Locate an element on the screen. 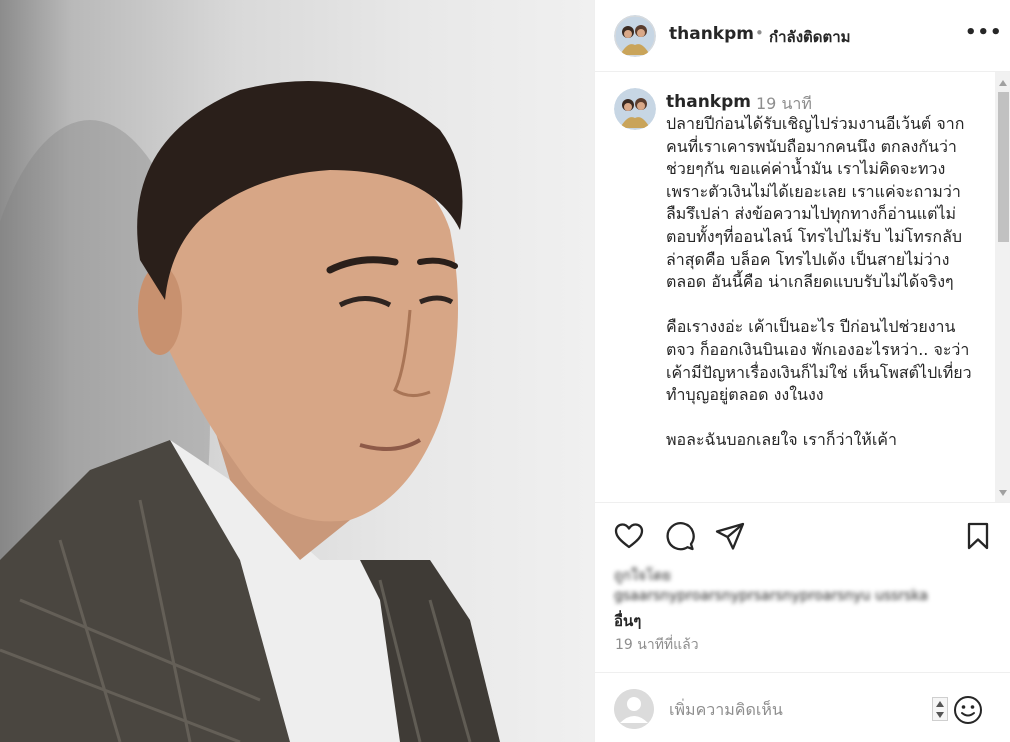  comment-icon is located at coordinates (680, 536).